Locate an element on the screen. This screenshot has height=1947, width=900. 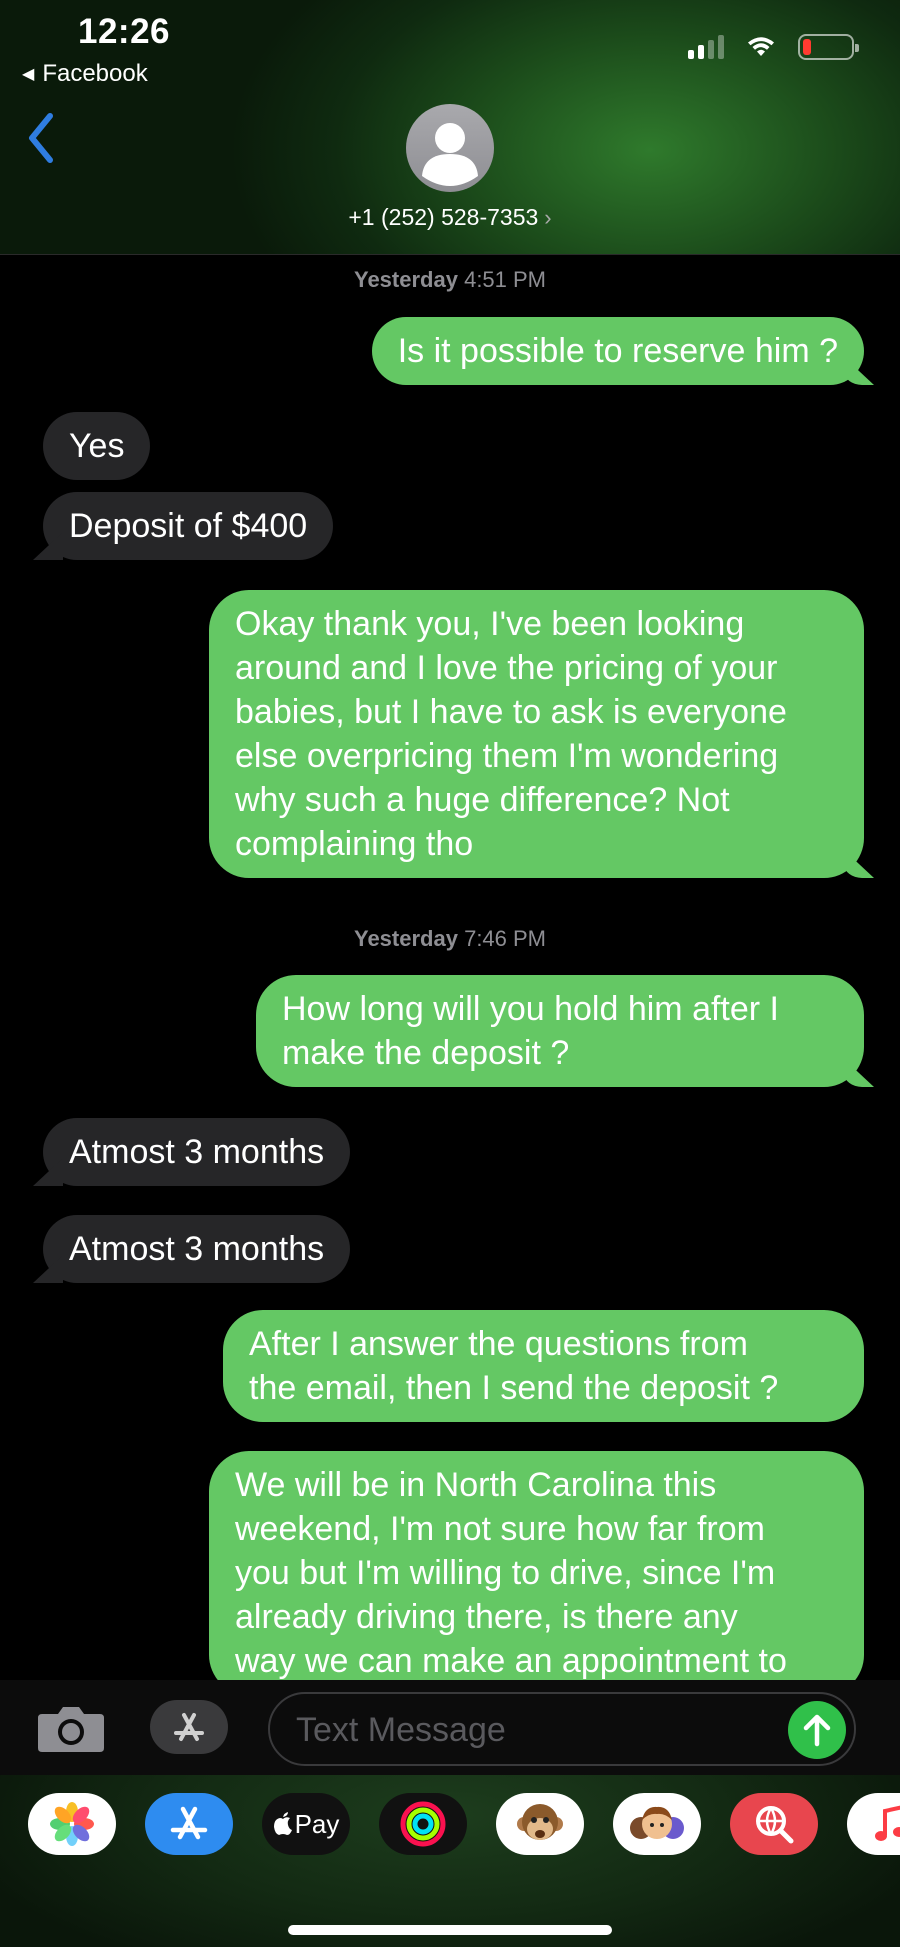
app-store-drawer-button is located at coordinates (189, 1727).